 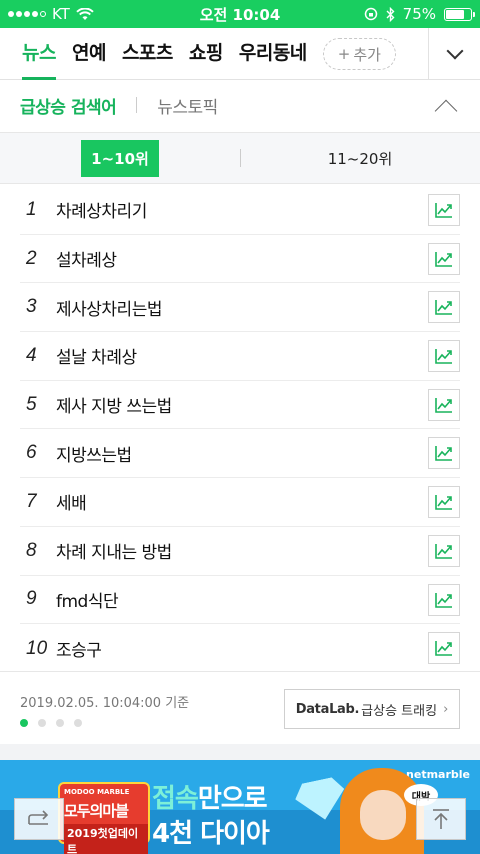 What do you see at coordinates (31, 404) in the screenshot?
I see `keyword-rank: 5` at bounding box center [31, 404].